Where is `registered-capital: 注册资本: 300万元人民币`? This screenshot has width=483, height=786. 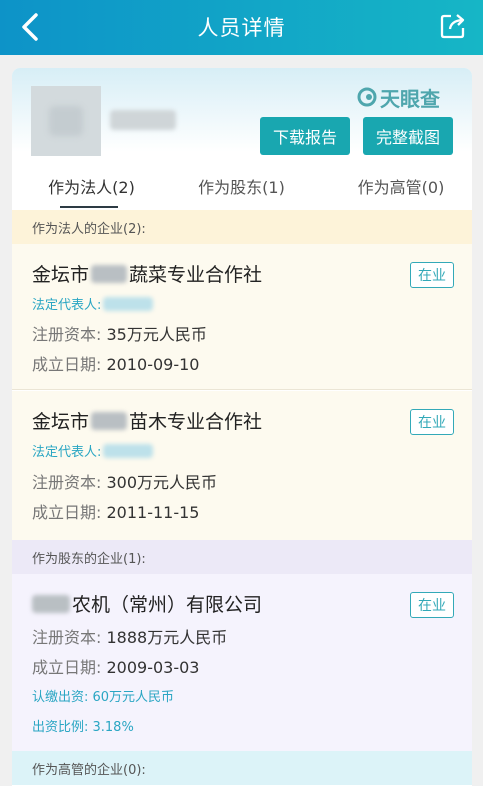 registered-capital: 注册资本: 300万元人民币 is located at coordinates (124, 481).